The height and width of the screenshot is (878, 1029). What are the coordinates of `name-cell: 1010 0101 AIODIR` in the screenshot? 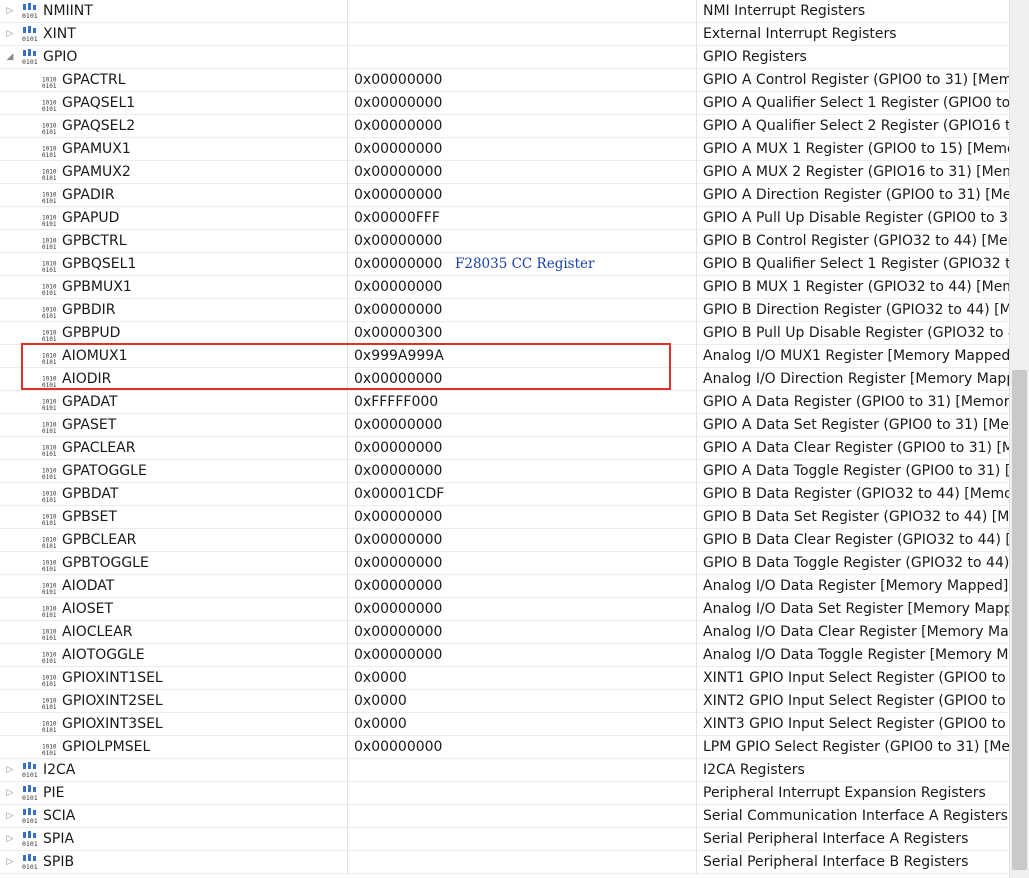 It's located at (174, 379).